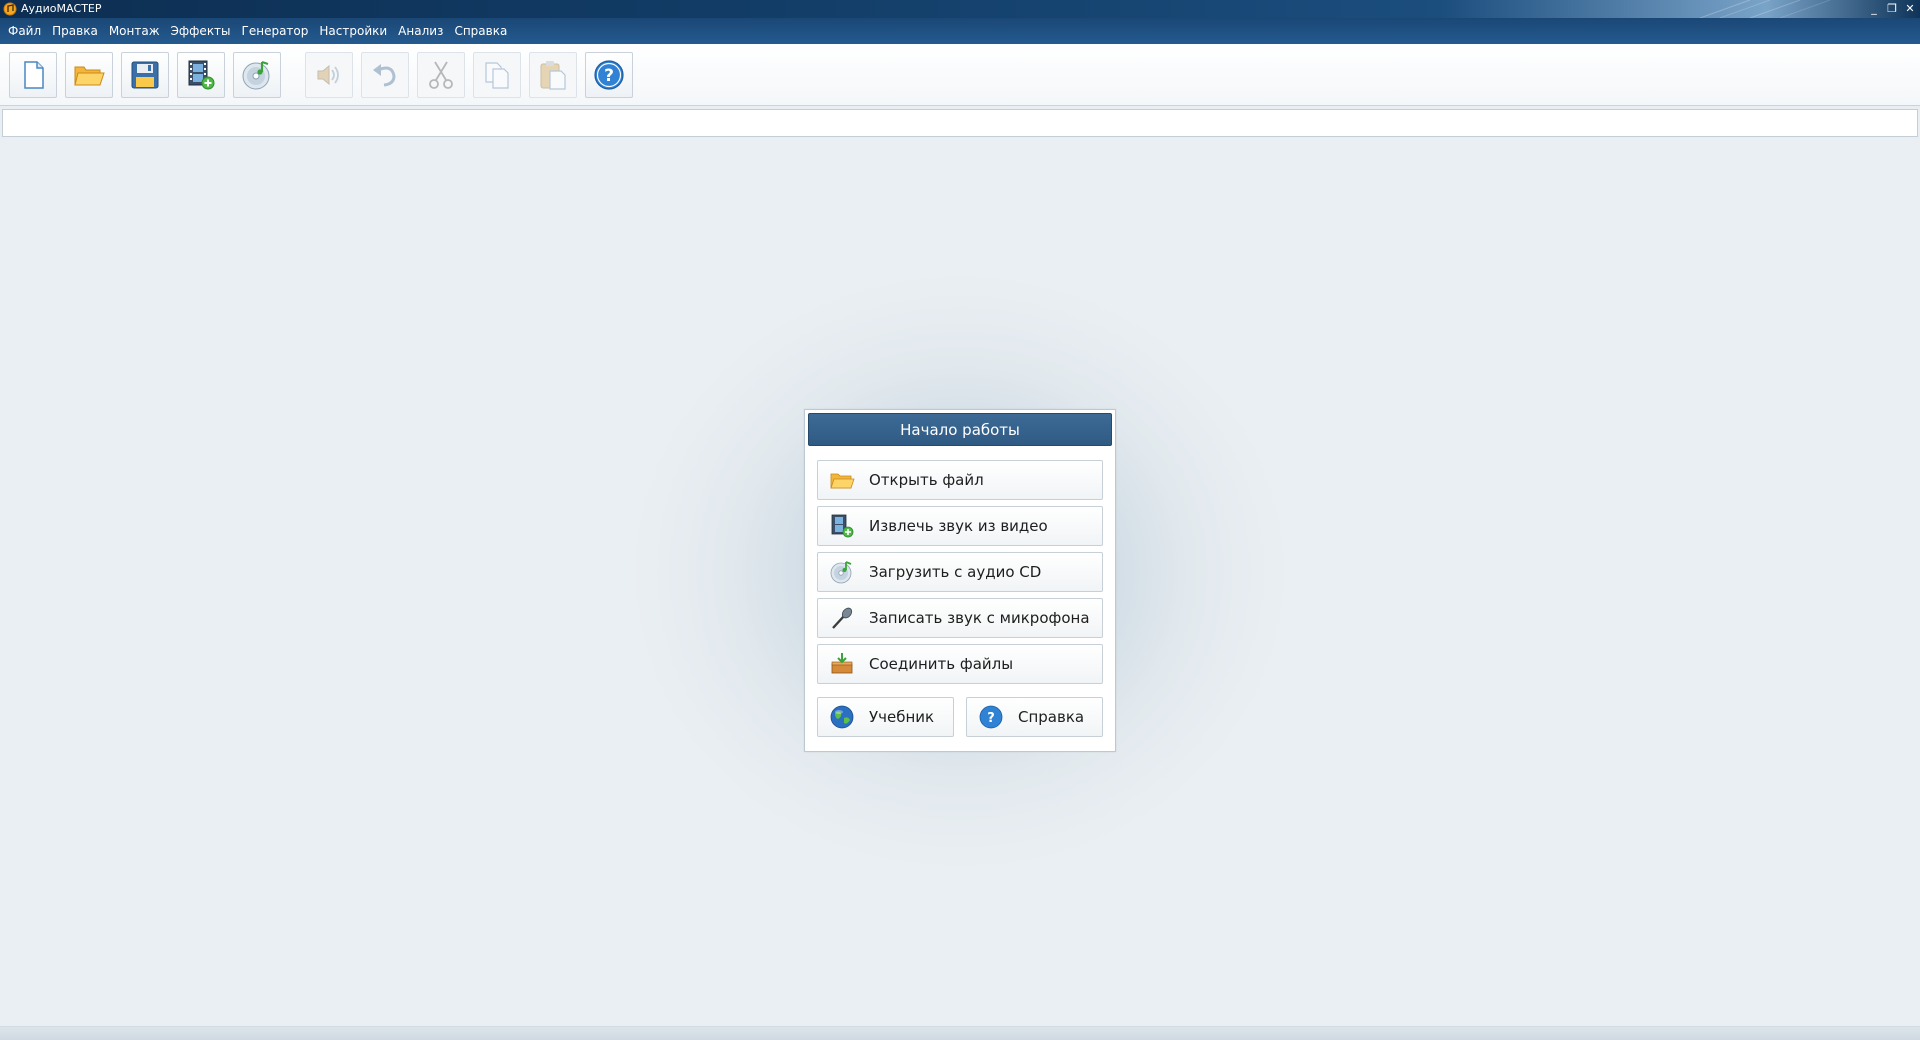  I want to click on restore-icon: ❐, so click(1892, 9).